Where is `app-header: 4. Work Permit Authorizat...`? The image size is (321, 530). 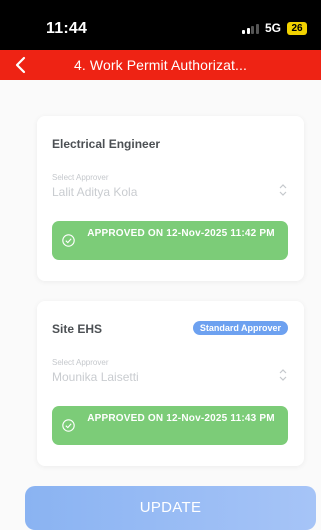
app-header: 4. Work Permit Authorizat... is located at coordinates (160, 65).